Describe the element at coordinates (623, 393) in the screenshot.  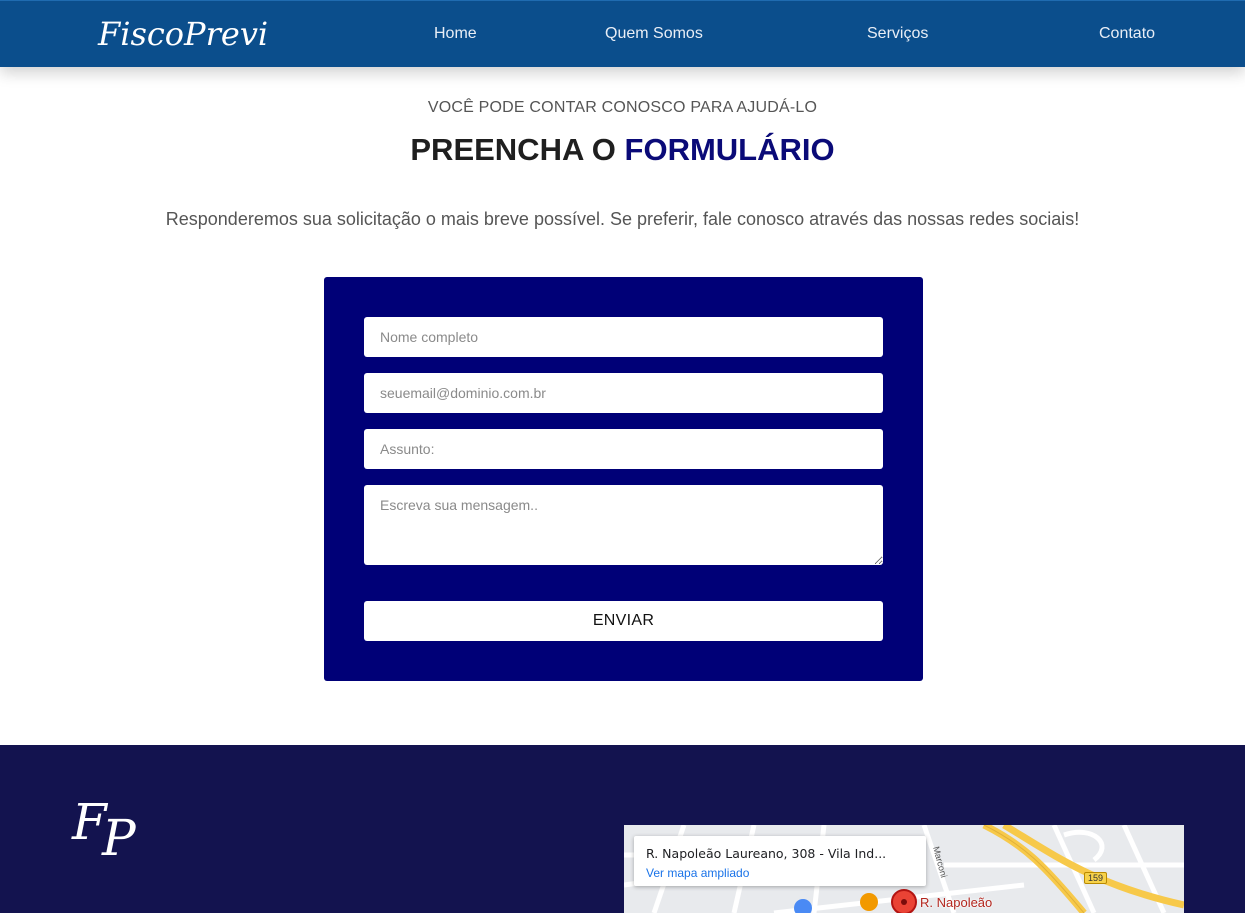
I see `email-input` at that location.